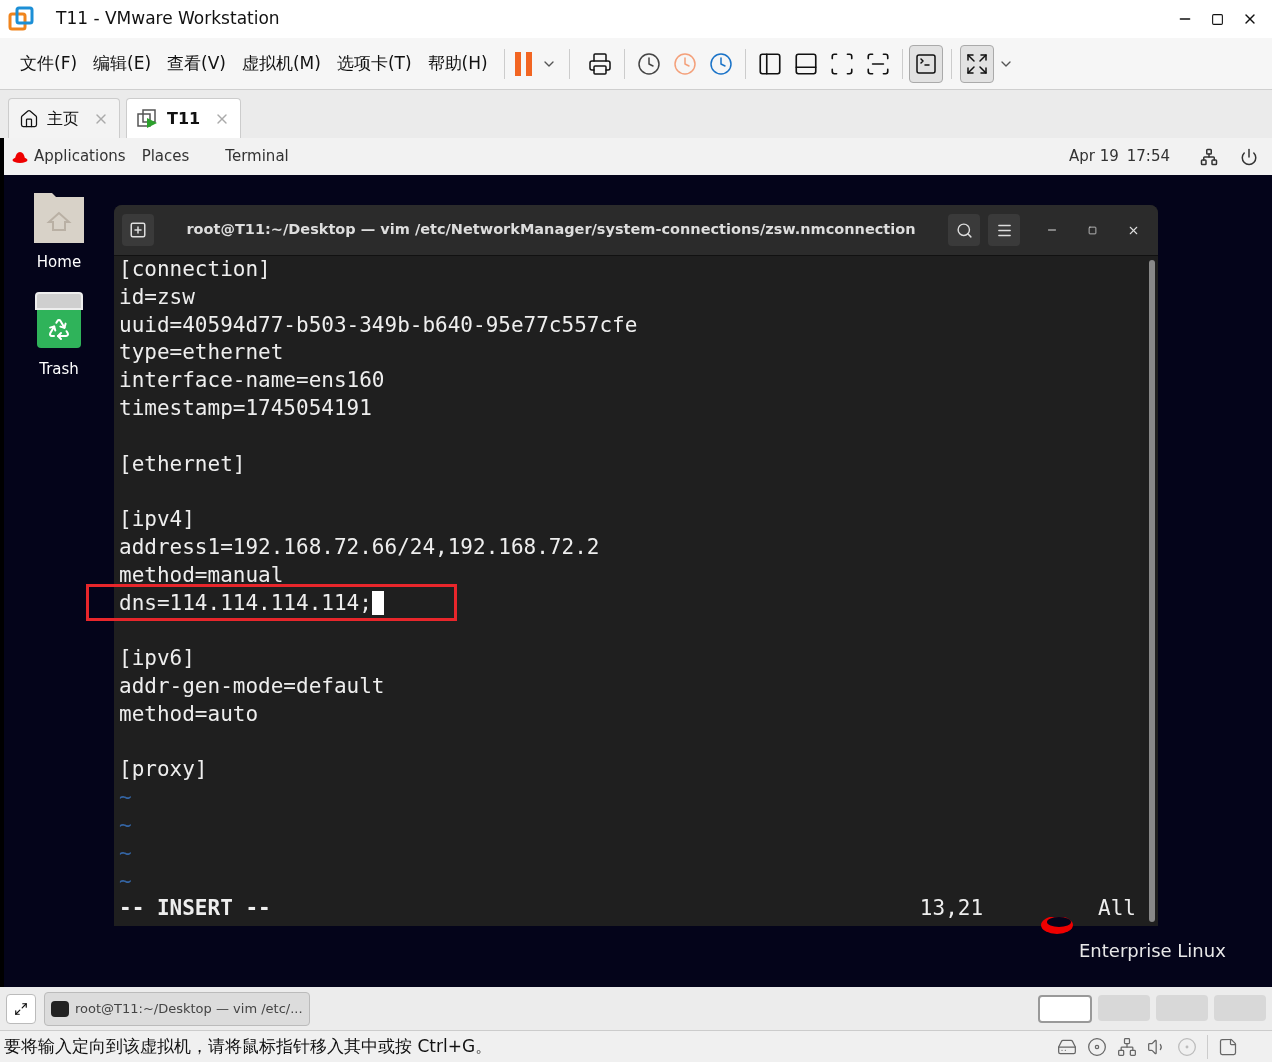 This screenshot has height=1062, width=1272. Describe the element at coordinates (248, 1046) in the screenshot. I see `status-message: 要将输入定向到该虚拟机，请将鼠标指针移入其中或按 Ctrl+G。` at that location.